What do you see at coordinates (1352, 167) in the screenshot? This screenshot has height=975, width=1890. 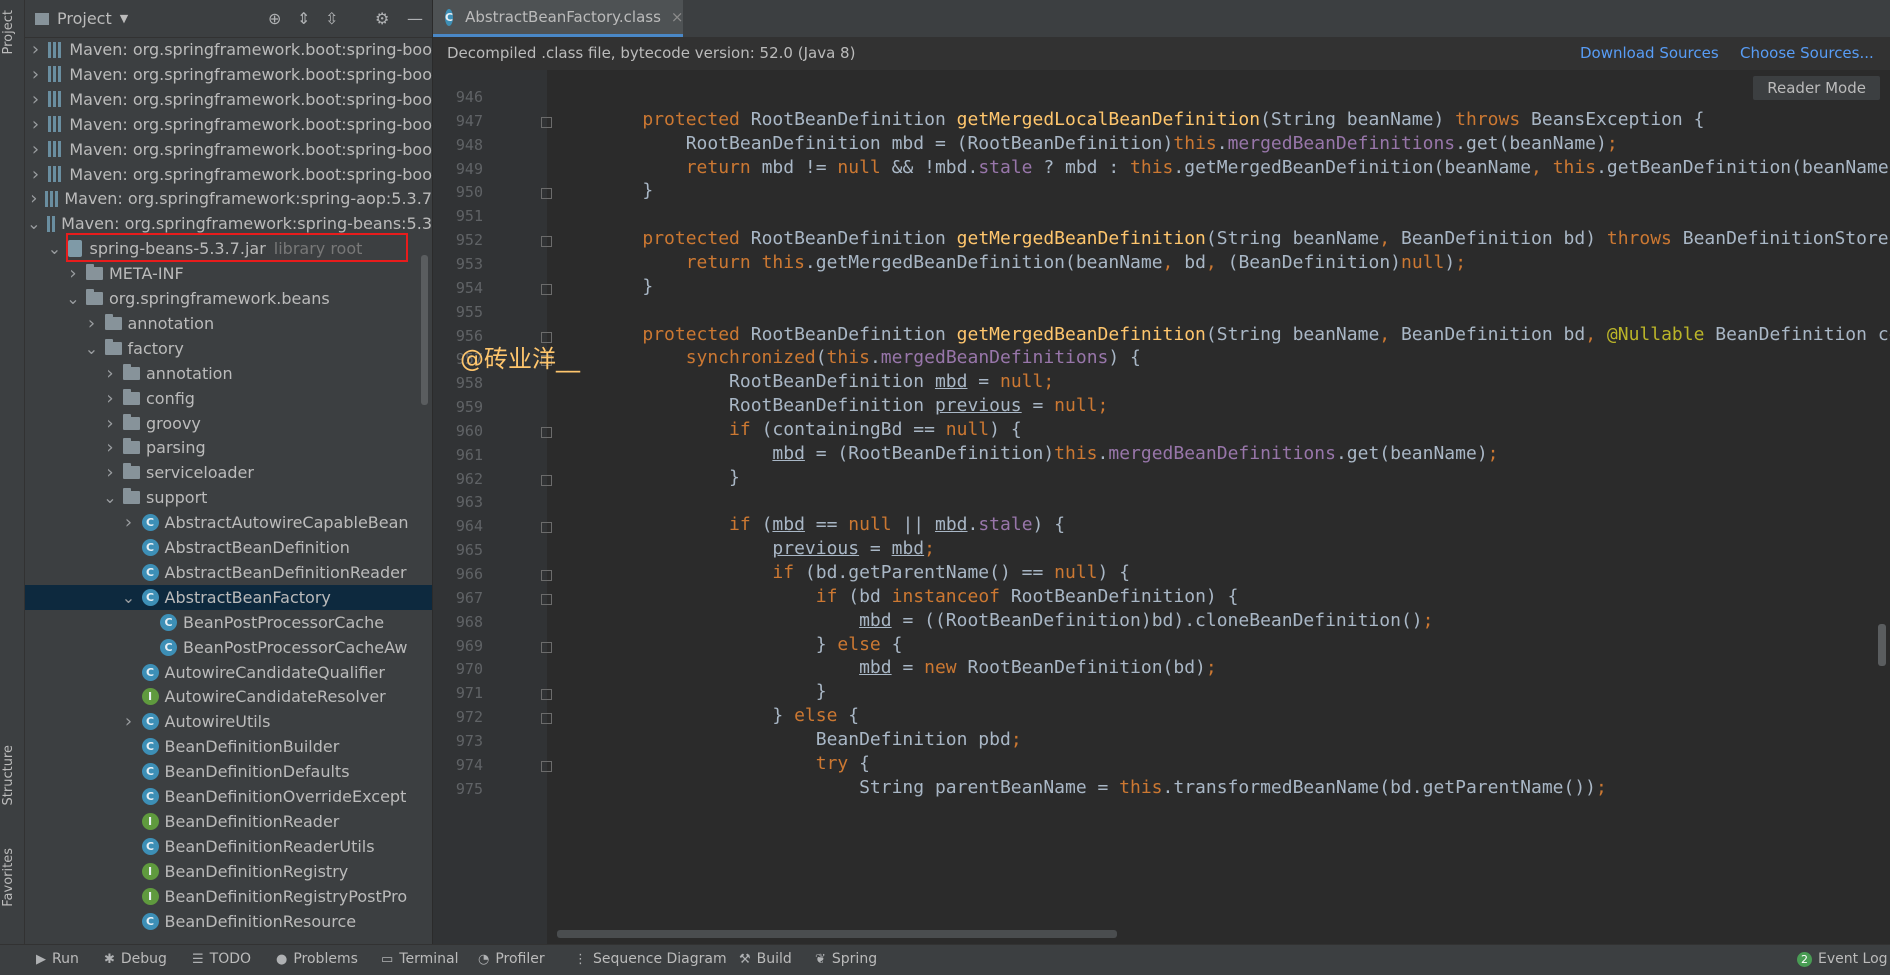 I see `code-token: .getMergedBeanDefinition(beanName` at bounding box center [1352, 167].